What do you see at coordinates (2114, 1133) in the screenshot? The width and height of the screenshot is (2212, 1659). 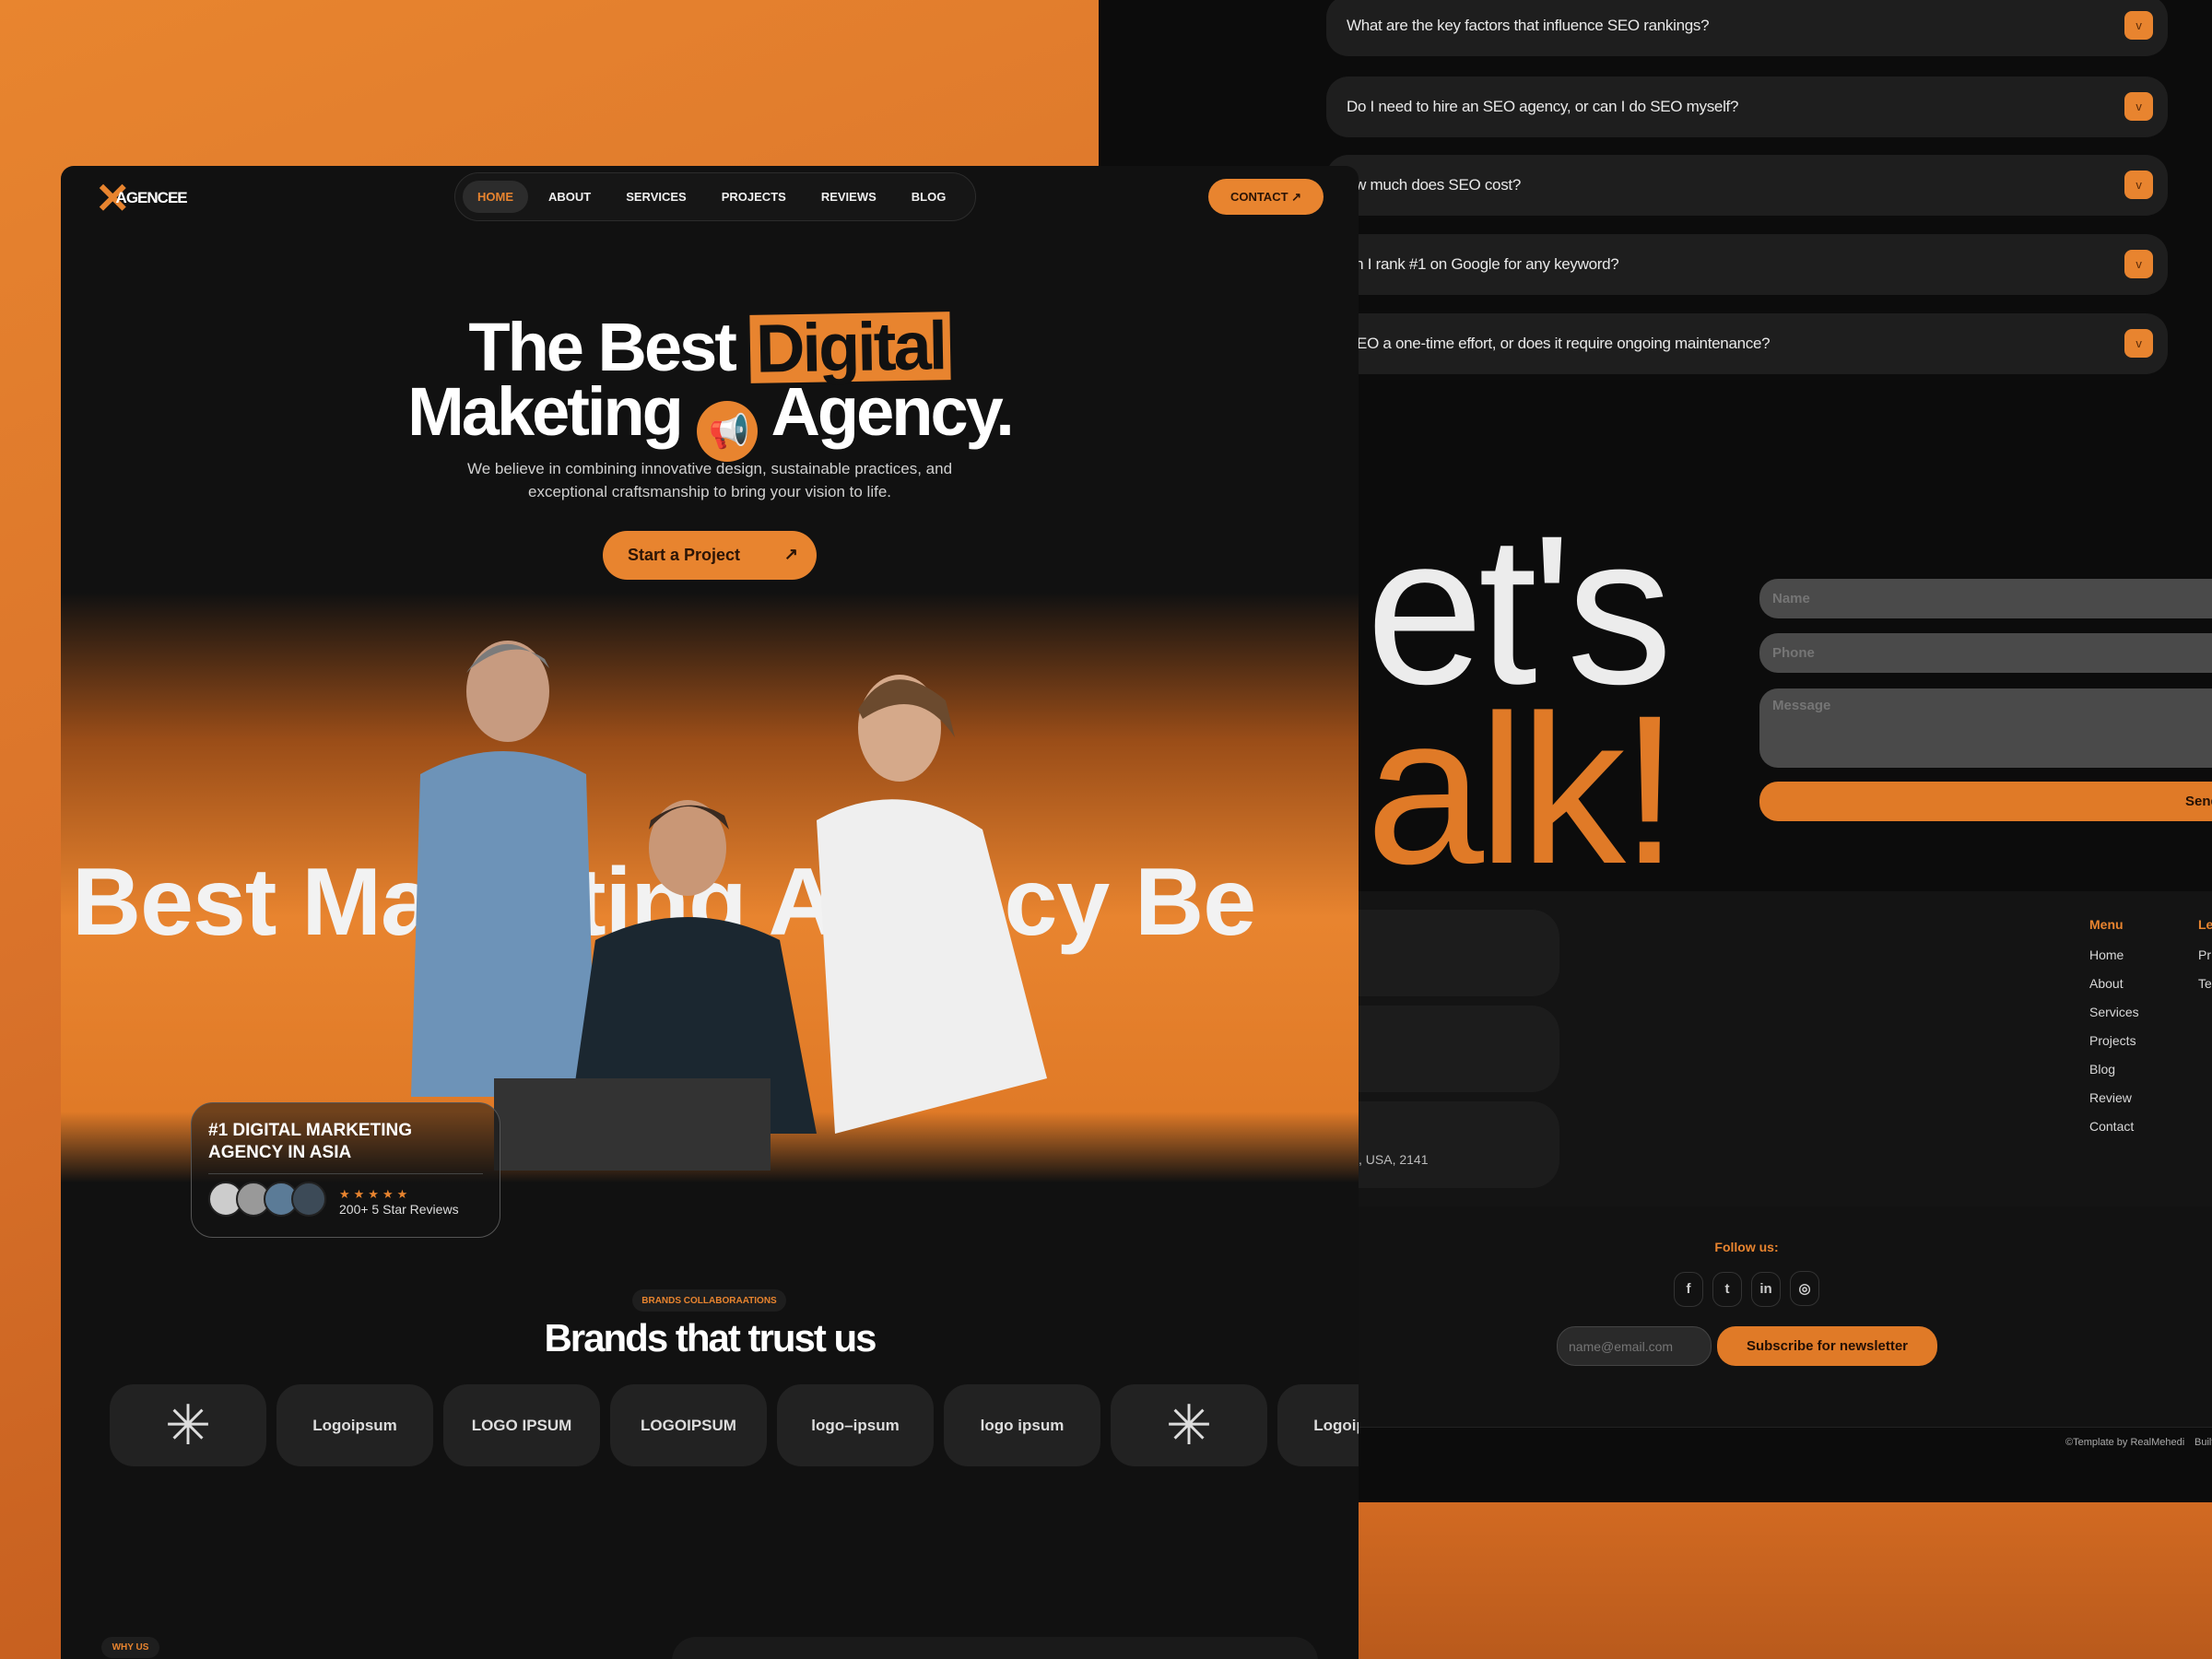 I see `footer-menu-link: Contact` at bounding box center [2114, 1133].